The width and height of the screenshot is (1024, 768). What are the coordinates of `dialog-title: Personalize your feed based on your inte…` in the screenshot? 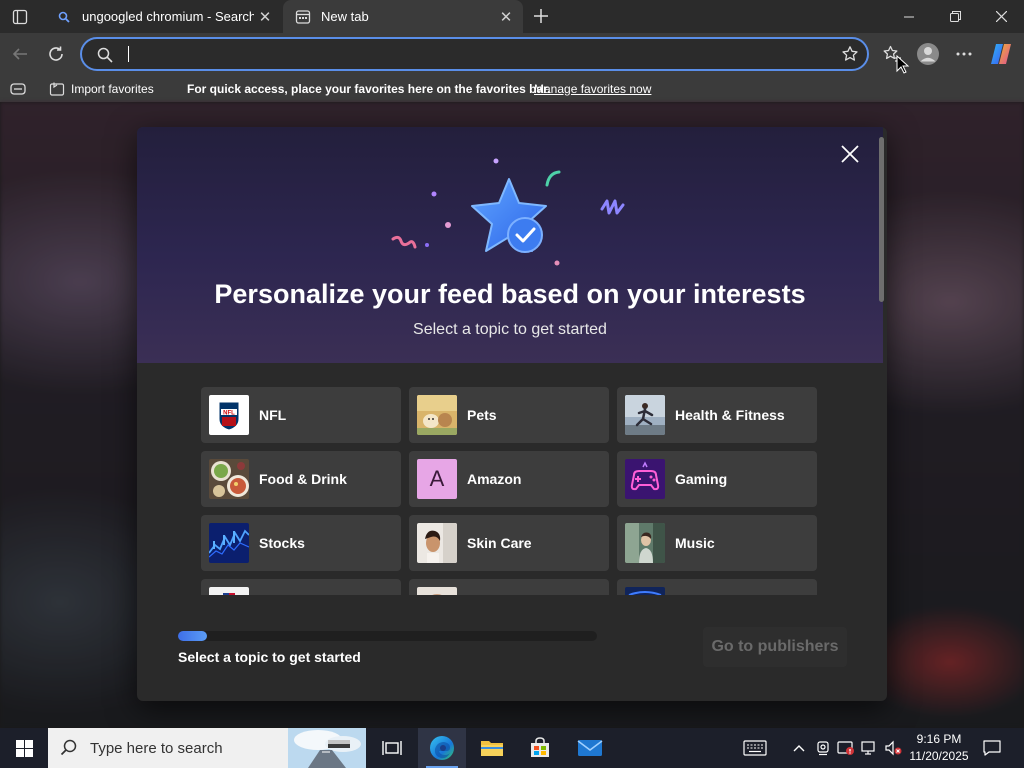 It's located at (510, 294).